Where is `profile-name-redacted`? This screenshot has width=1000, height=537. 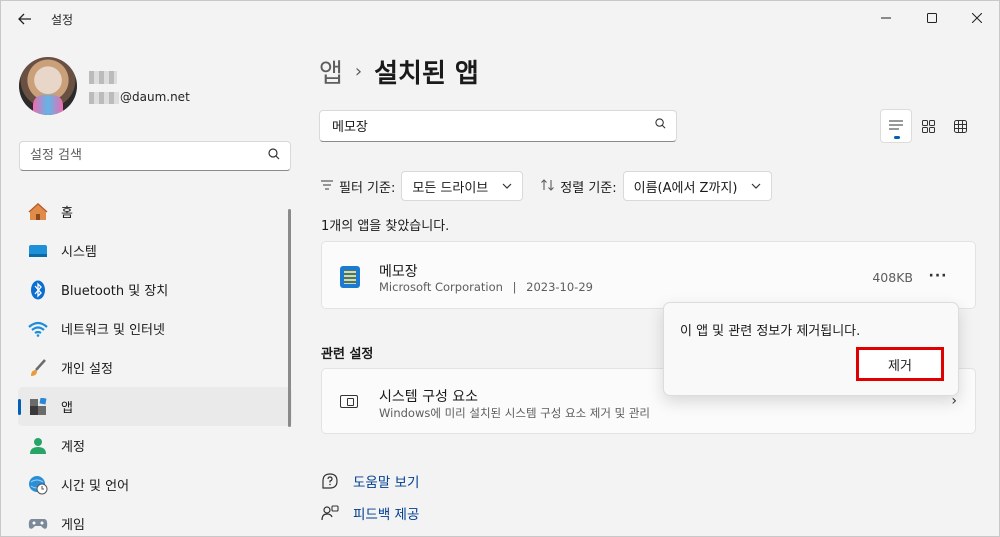
profile-name-redacted is located at coordinates (103, 77).